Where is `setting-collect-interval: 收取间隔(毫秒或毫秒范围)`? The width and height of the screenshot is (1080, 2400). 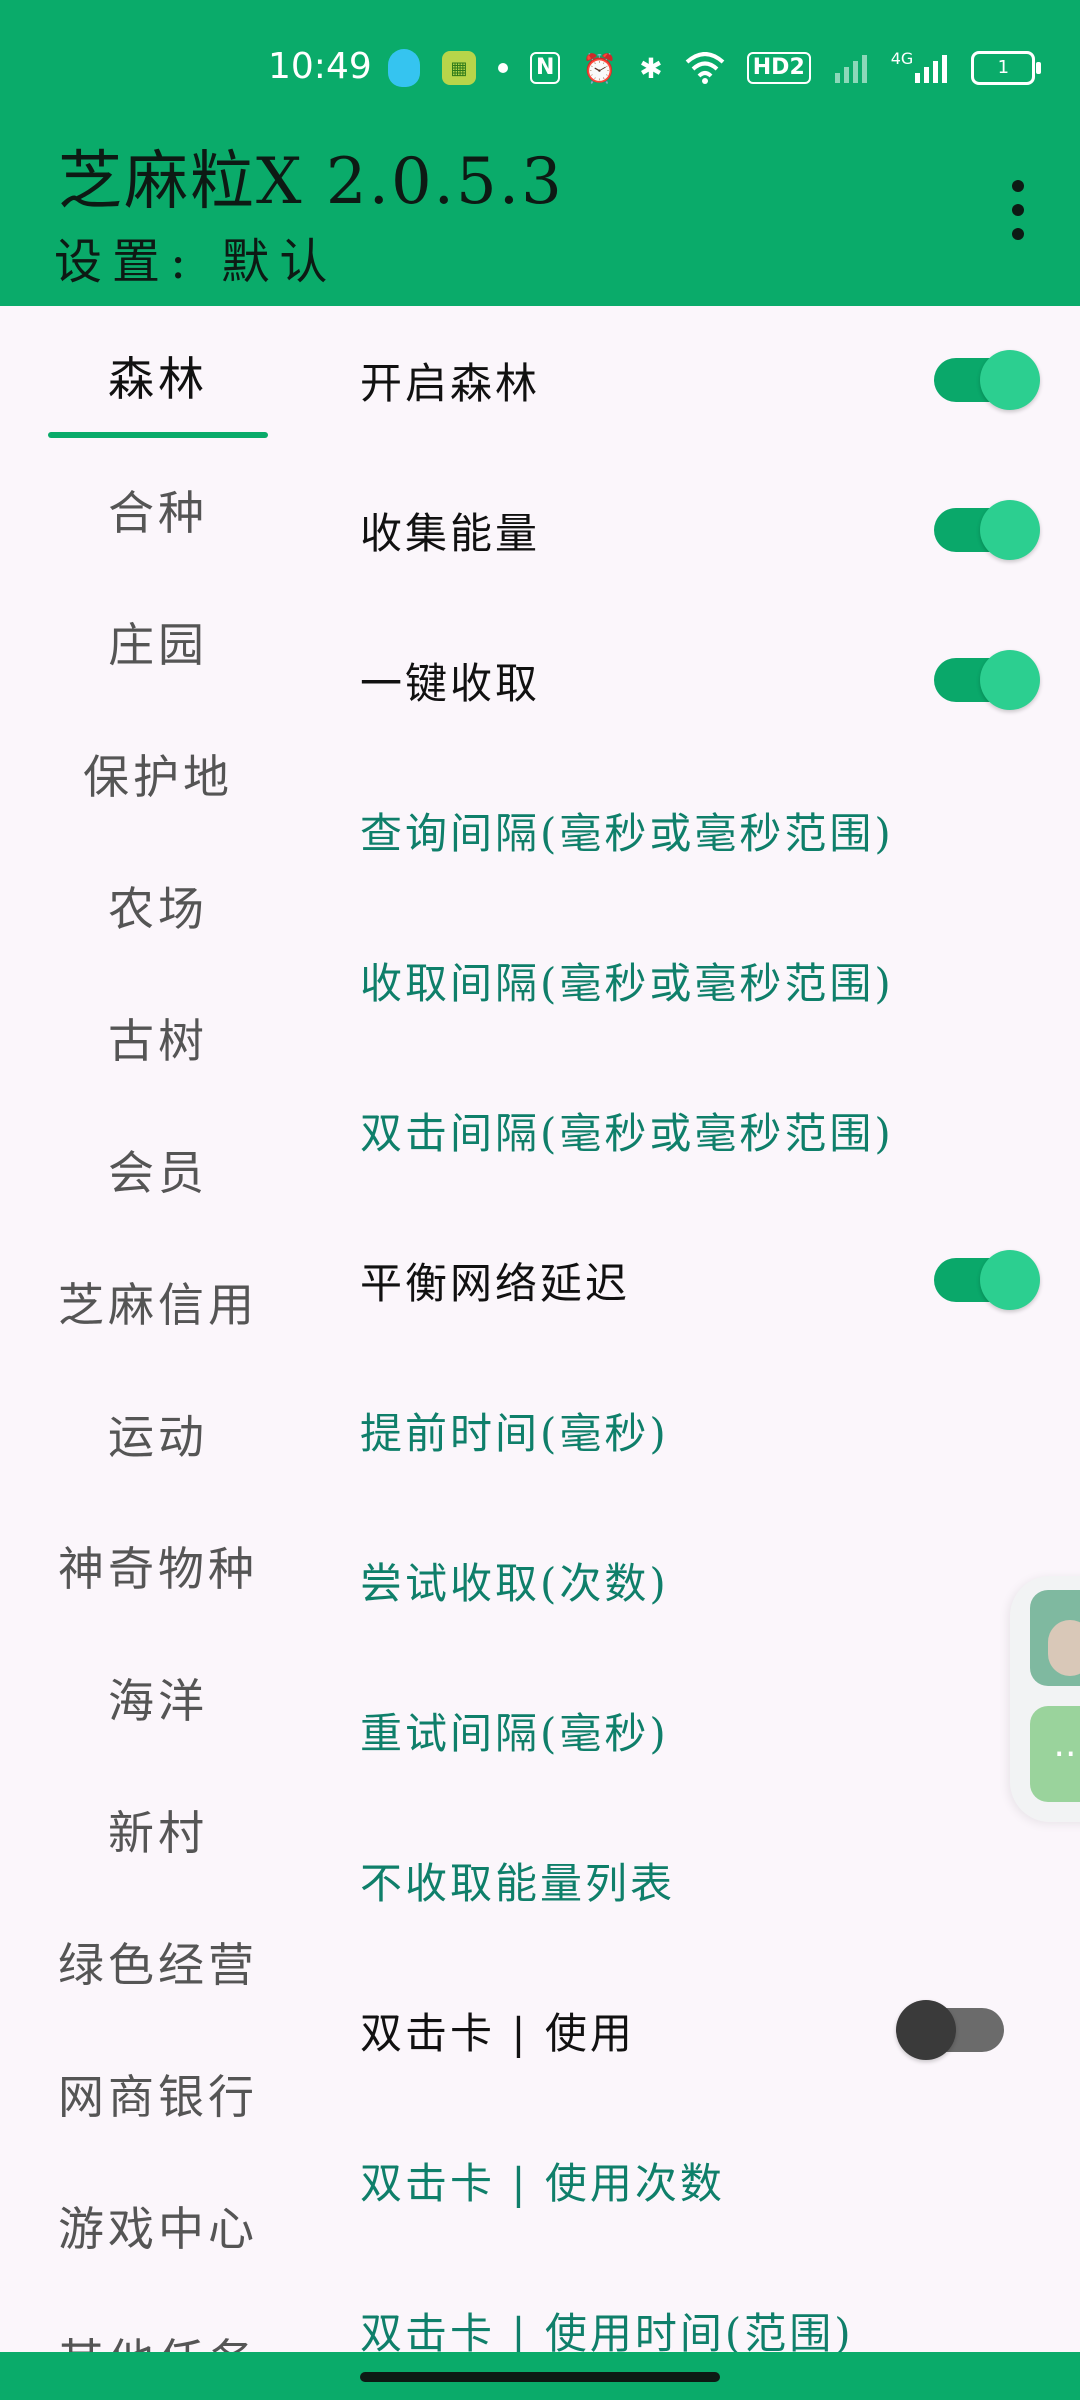
setting-collect-interval: 收取间隔(毫秒或毫秒范围) is located at coordinates (720, 980).